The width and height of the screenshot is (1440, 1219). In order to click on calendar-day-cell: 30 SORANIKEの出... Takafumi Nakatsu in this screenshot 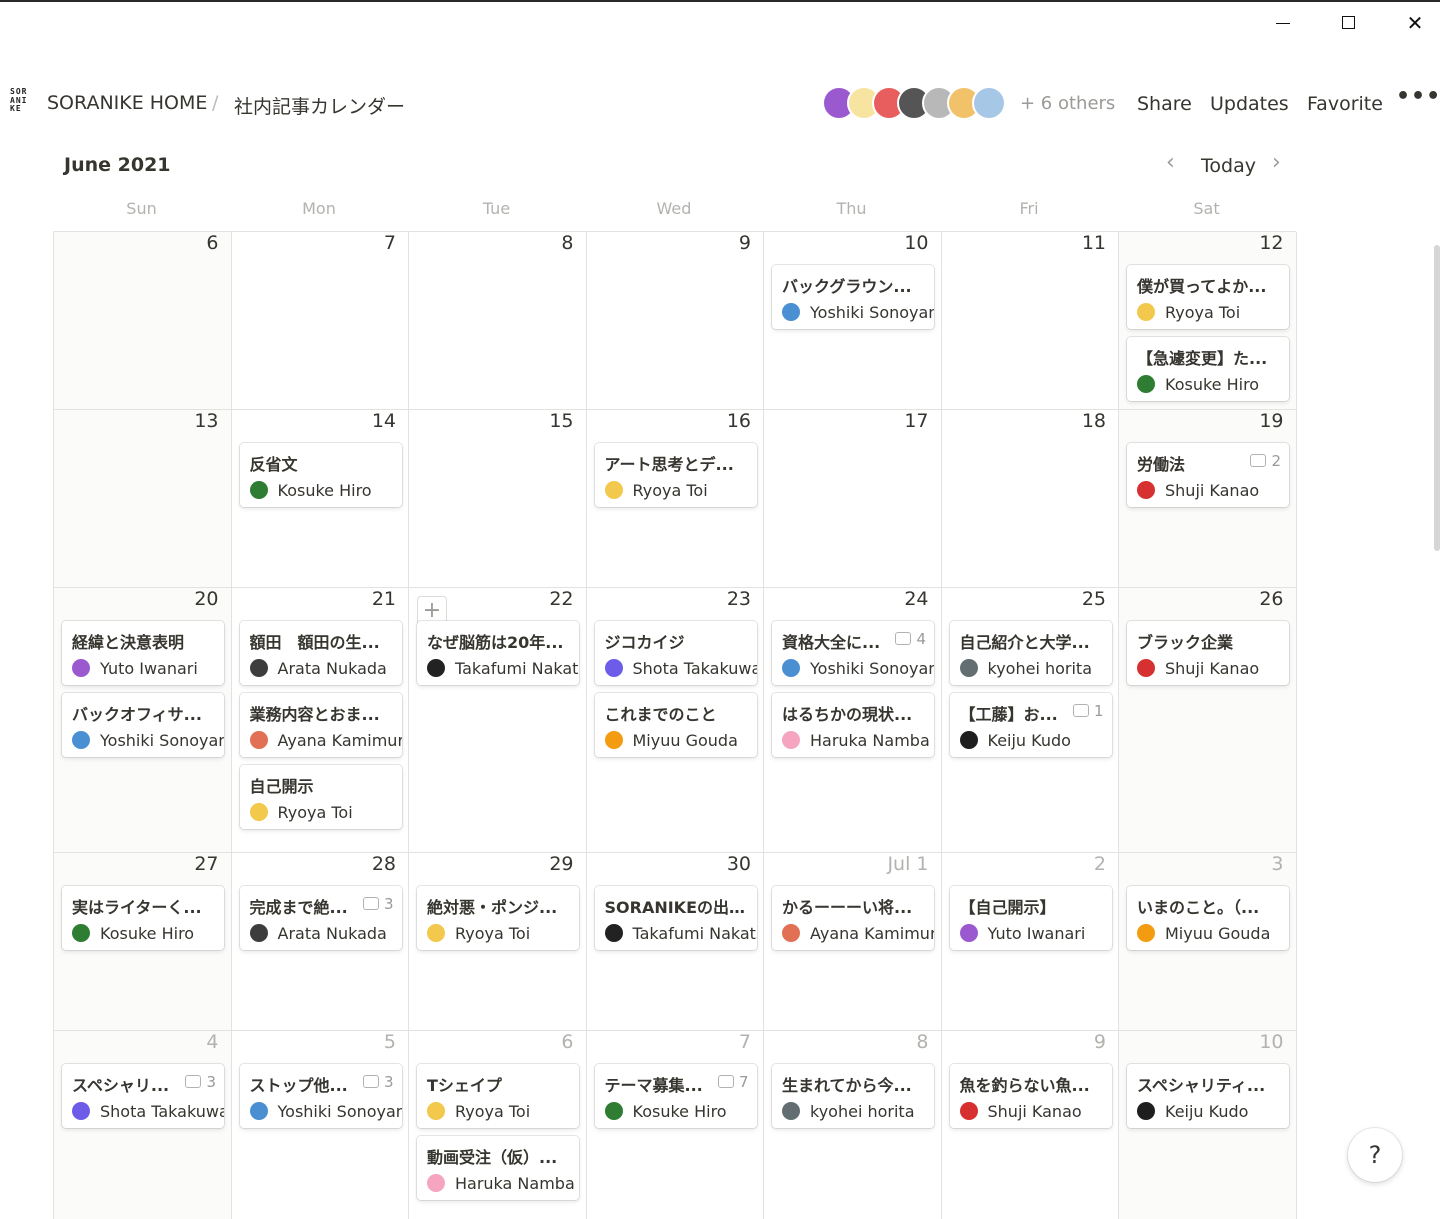, I will do `click(675, 942)`.